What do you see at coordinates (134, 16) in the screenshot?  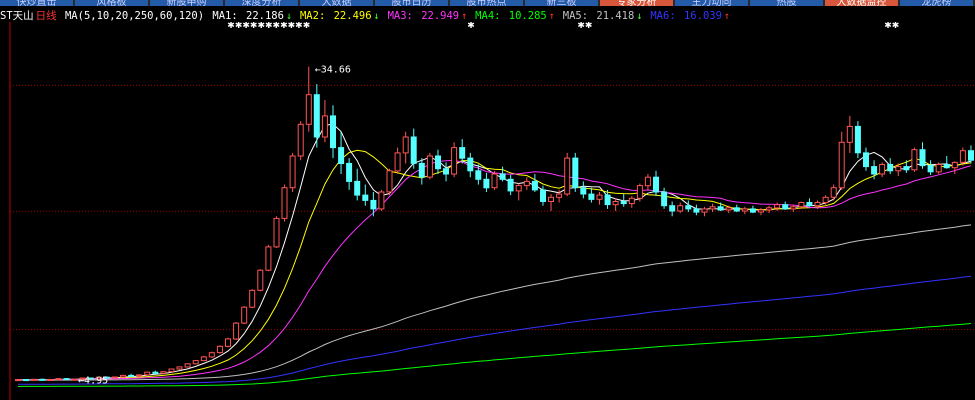 I see `ma-params: MA(5,10,20,250,60,120)` at bounding box center [134, 16].